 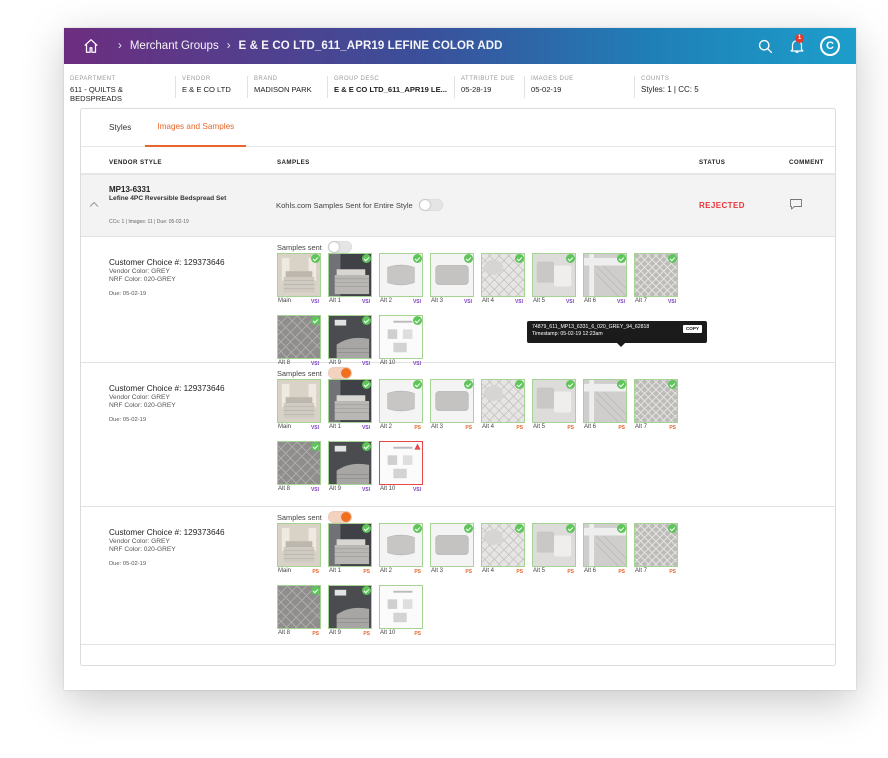 I want to click on image-thumbnail: Alt 9 PS, so click(x=350, y=612).